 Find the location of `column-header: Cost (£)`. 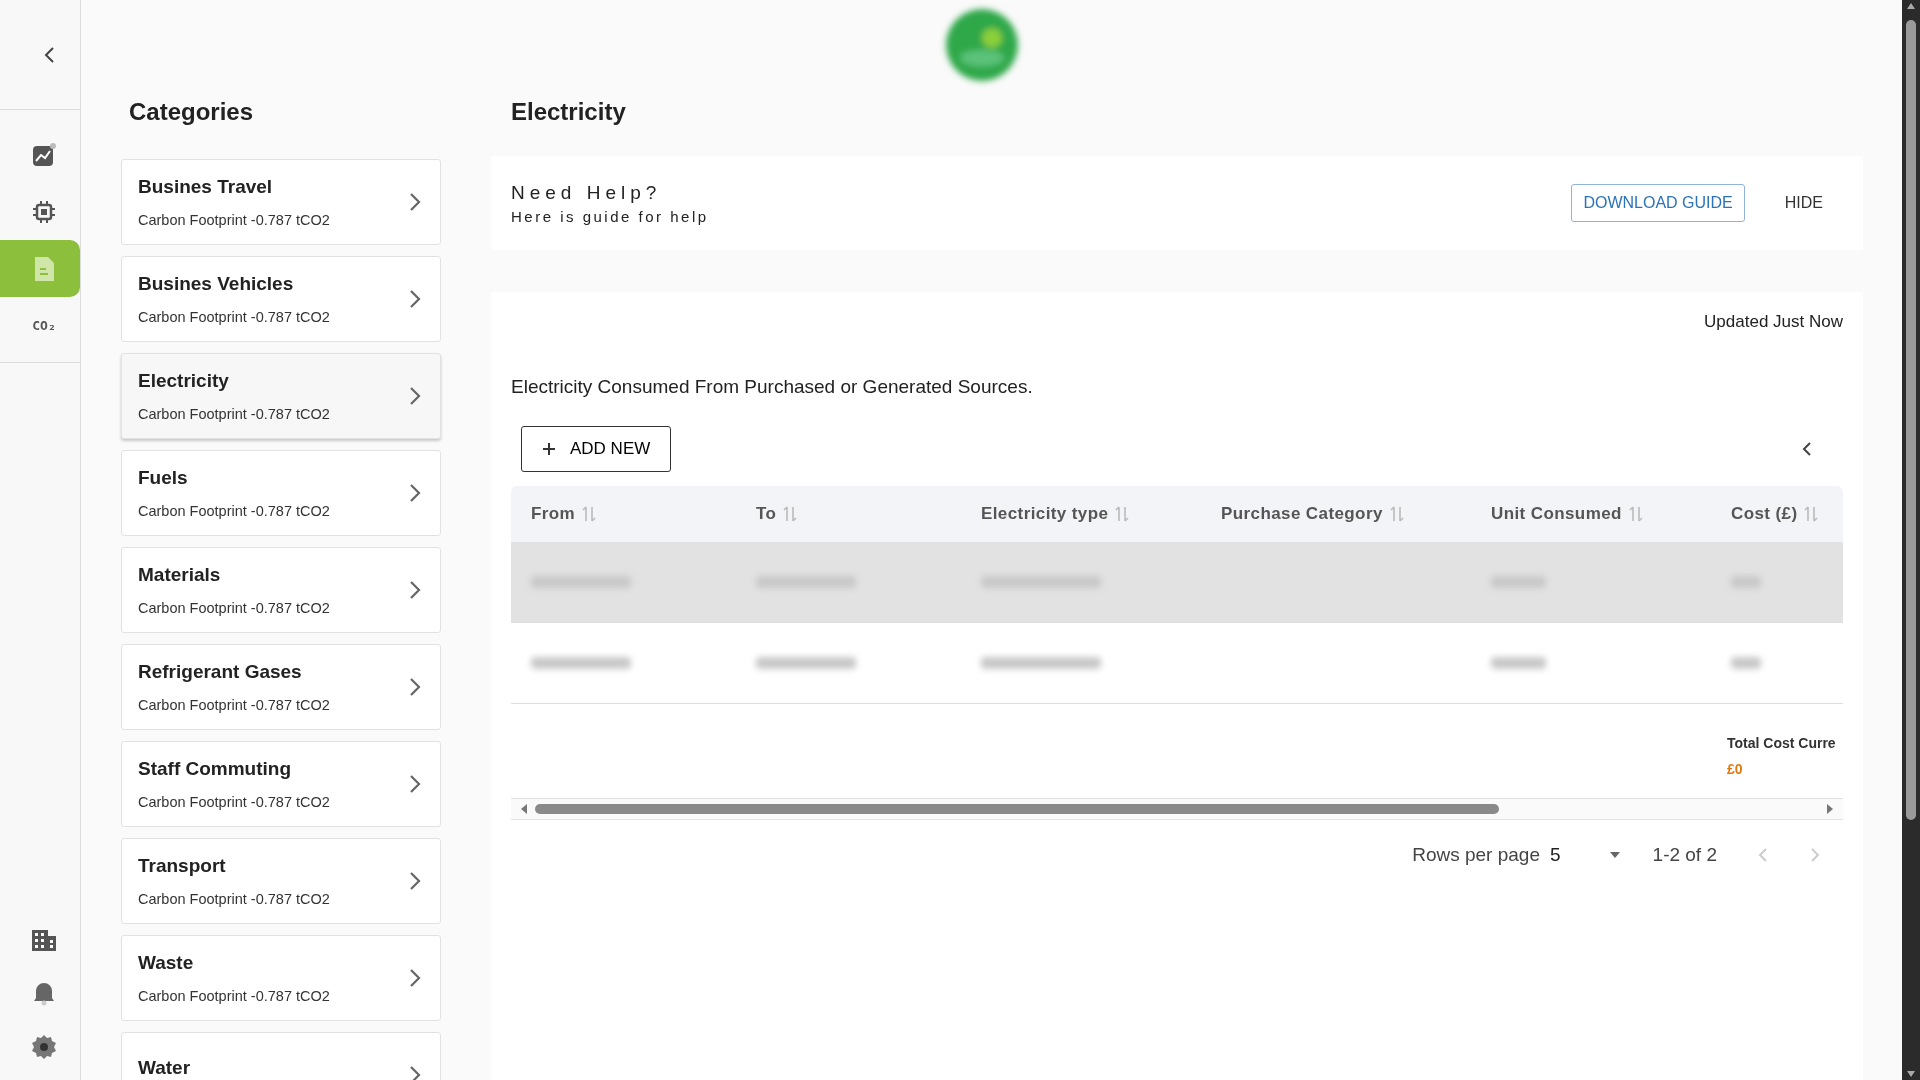

column-header: Cost (£) is located at coordinates (1764, 514).